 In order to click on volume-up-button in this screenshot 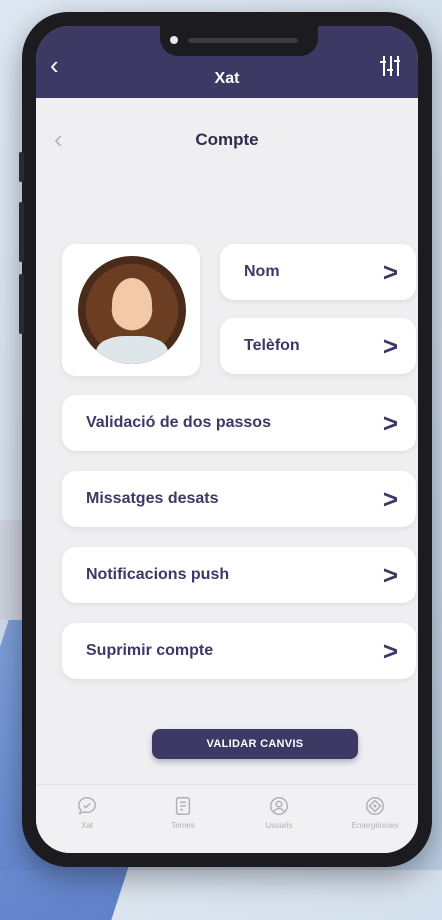, I will do `click(21, 232)`.